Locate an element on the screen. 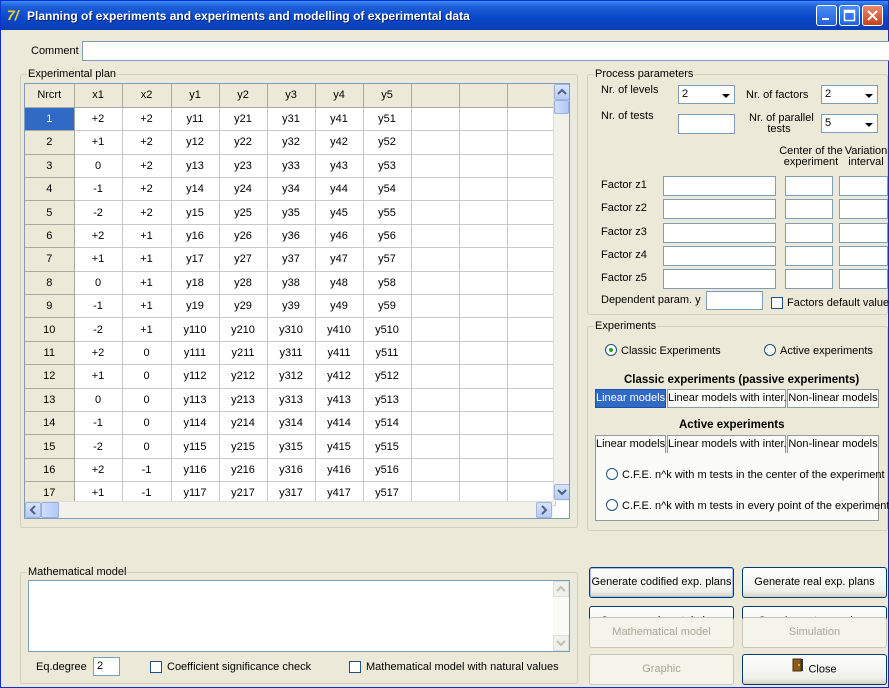 The image size is (889, 688). table-cell: y115 is located at coordinates (195, 446).